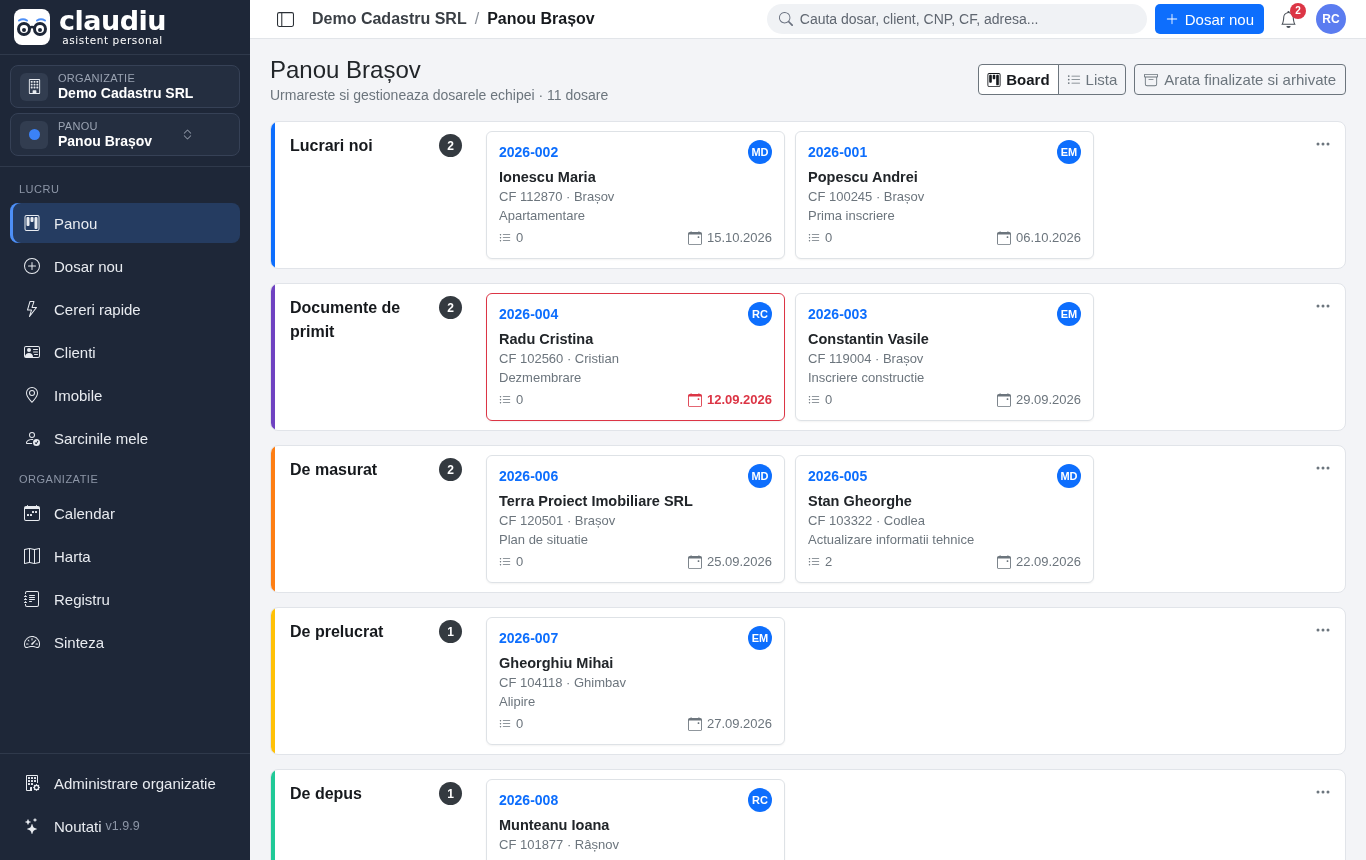 This screenshot has height=860, width=1366. Describe the element at coordinates (529, 638) in the screenshot. I see `file-number-link: 2026-007` at that location.